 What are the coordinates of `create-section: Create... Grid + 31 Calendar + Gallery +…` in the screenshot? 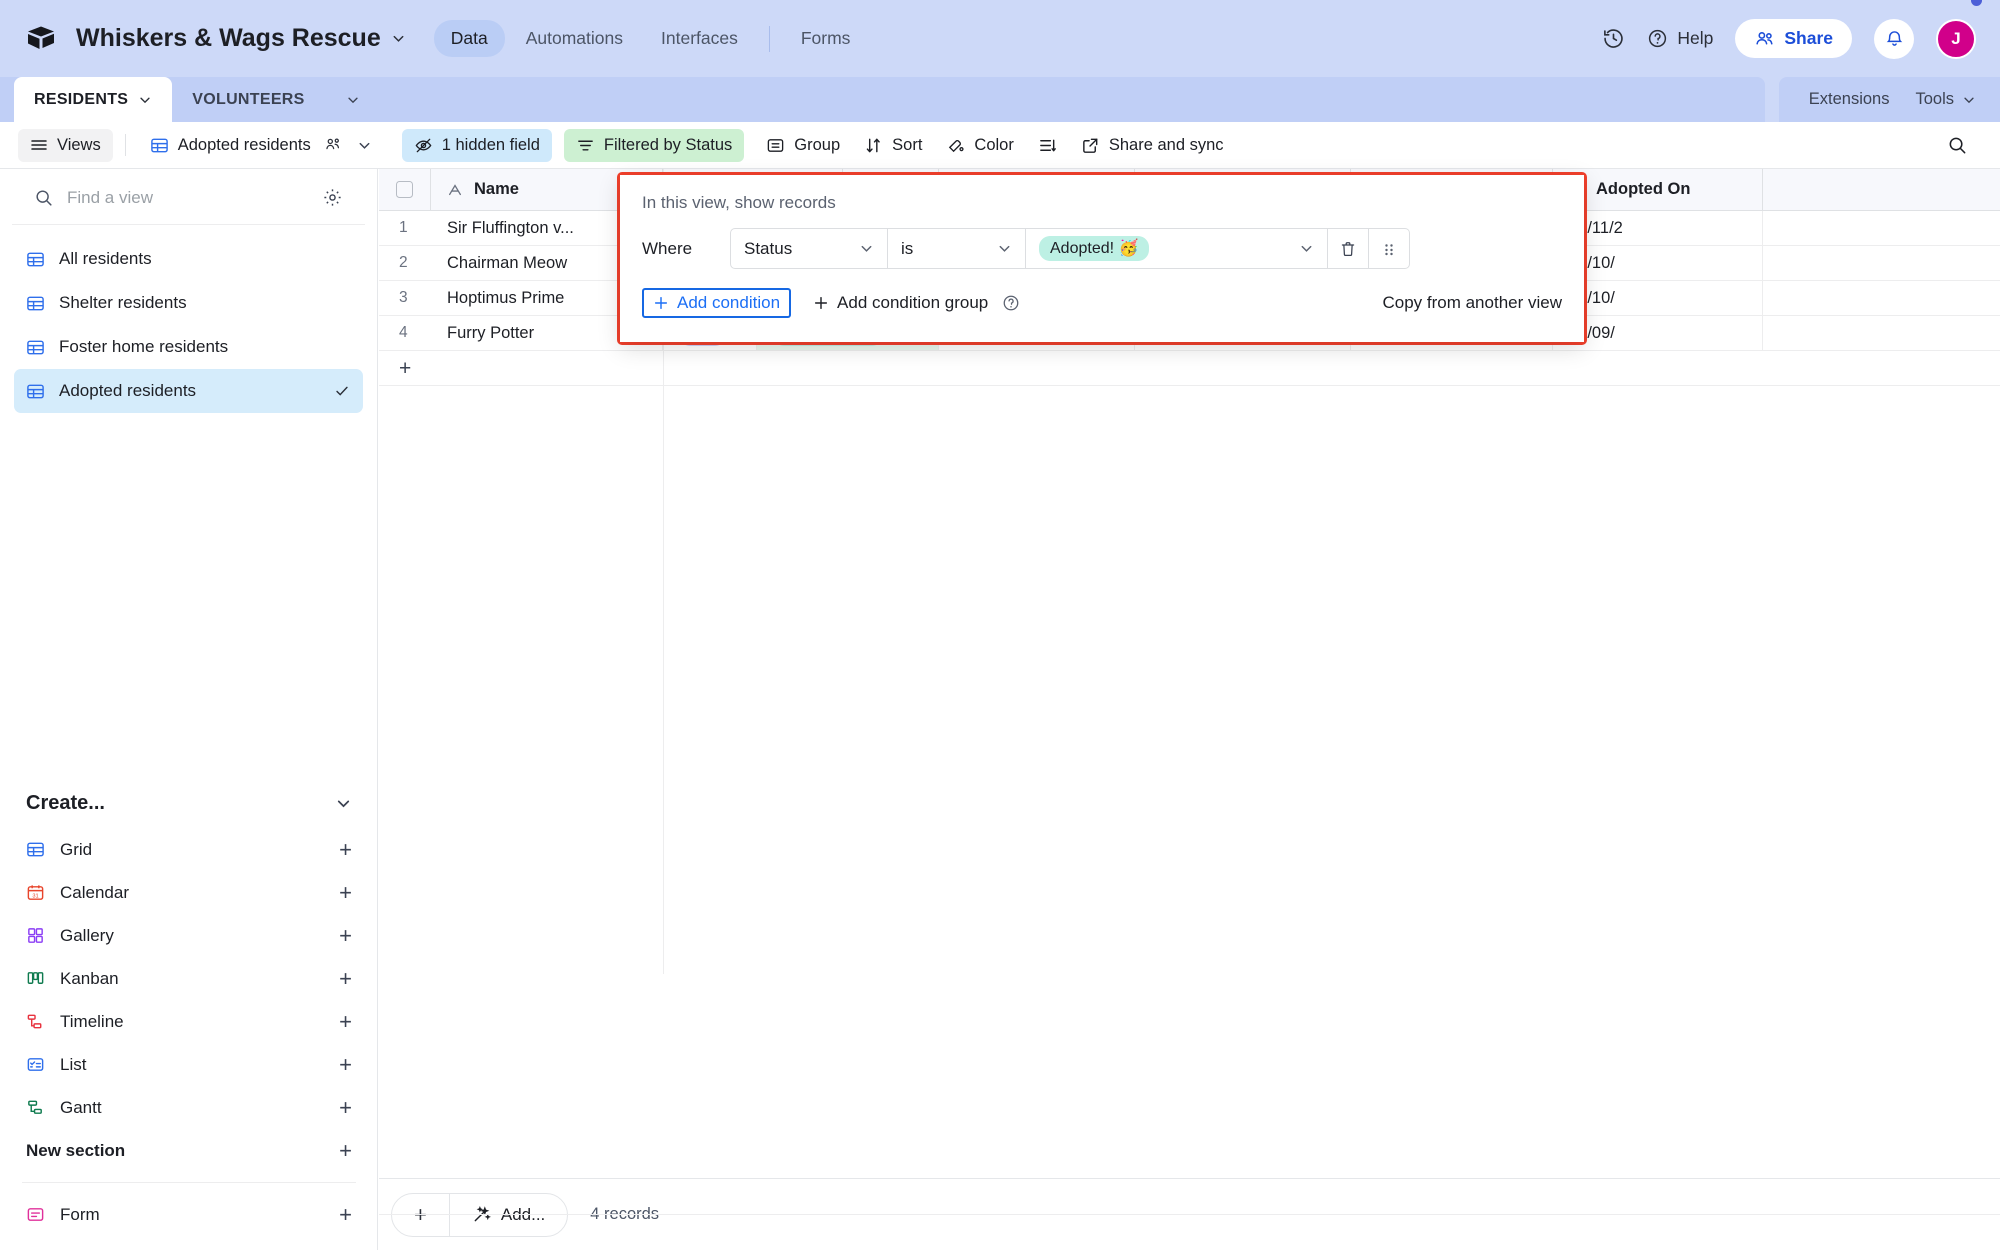 It's located at (189, 1014).